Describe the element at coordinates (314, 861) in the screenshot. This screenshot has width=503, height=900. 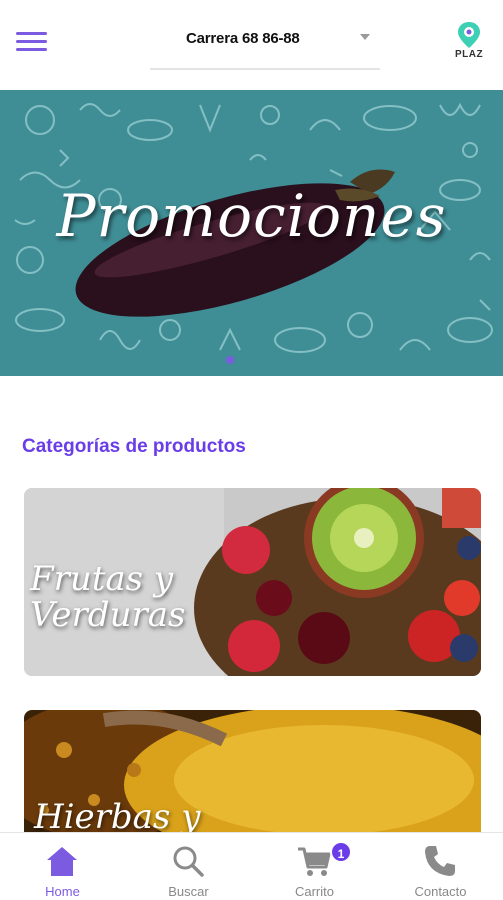
I see `cart-icon` at that location.